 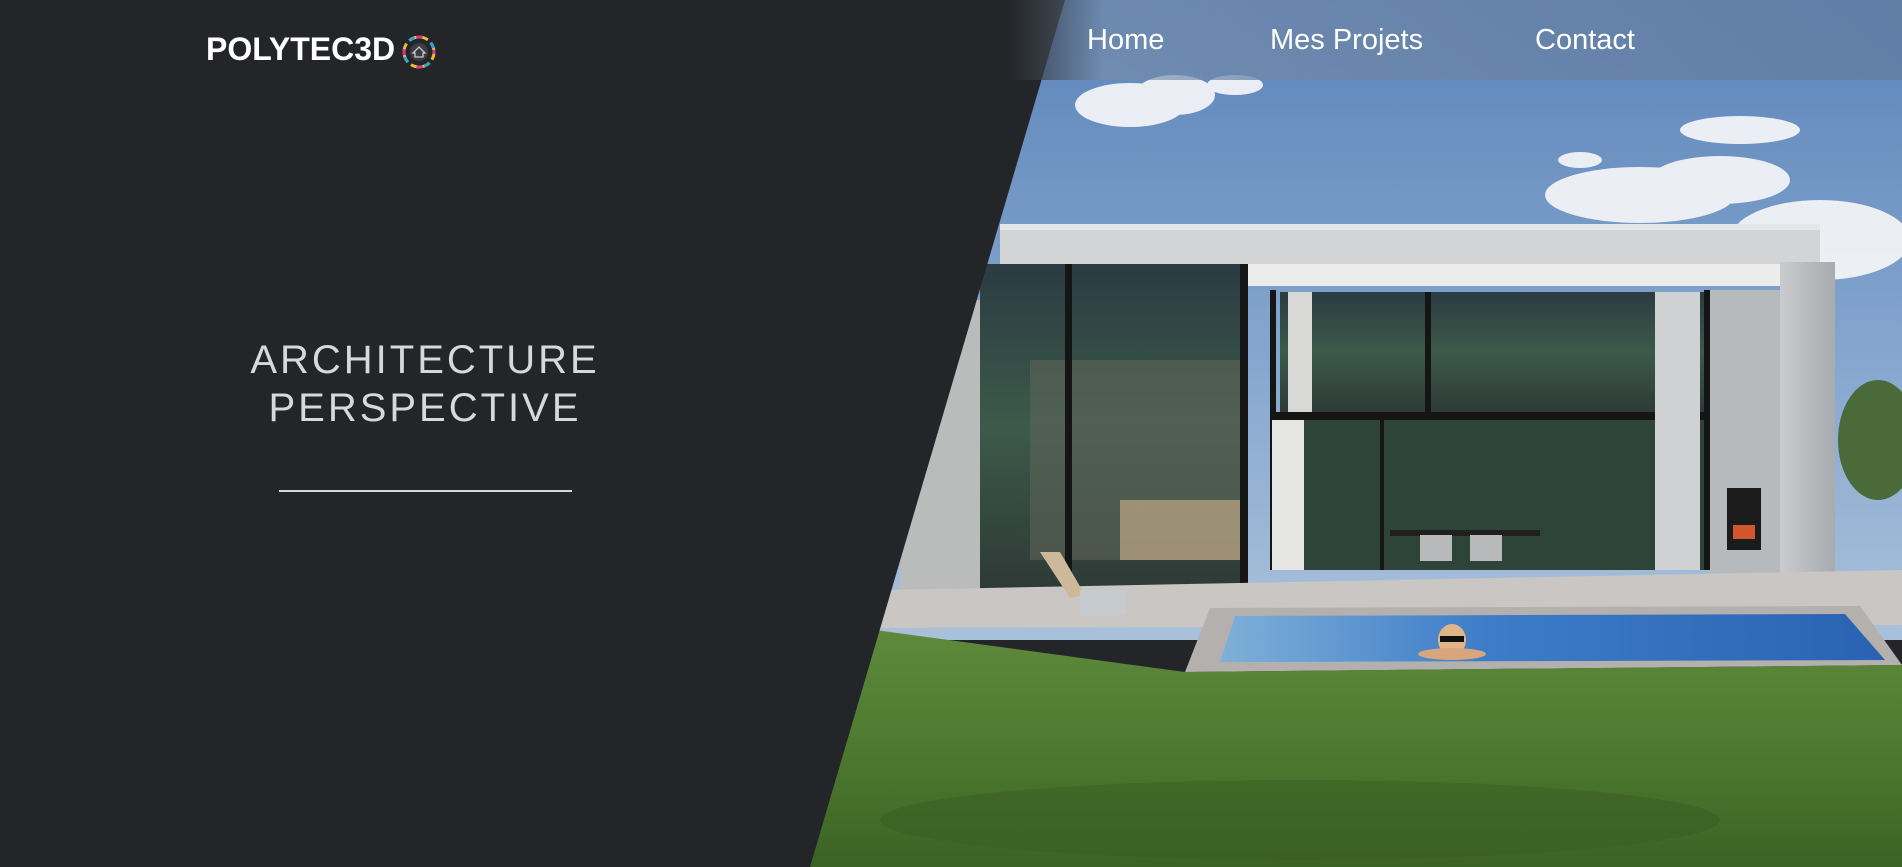 What do you see at coordinates (425, 360) in the screenshot?
I see `hero-title-line-1: ARCHITECTURE` at bounding box center [425, 360].